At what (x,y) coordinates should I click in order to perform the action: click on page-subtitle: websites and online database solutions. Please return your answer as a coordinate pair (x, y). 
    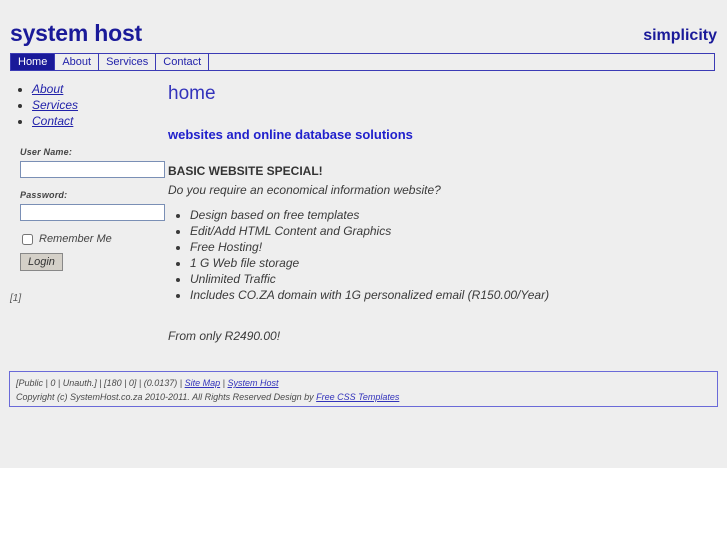
    Looking at the image, I should click on (290, 134).